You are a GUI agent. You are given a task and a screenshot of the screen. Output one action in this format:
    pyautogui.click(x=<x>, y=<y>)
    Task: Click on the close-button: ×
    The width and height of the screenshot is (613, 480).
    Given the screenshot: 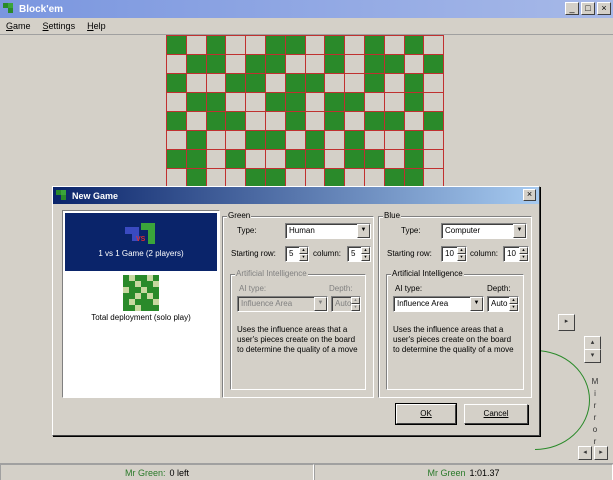 What is the action you would take?
    pyautogui.click(x=604, y=8)
    